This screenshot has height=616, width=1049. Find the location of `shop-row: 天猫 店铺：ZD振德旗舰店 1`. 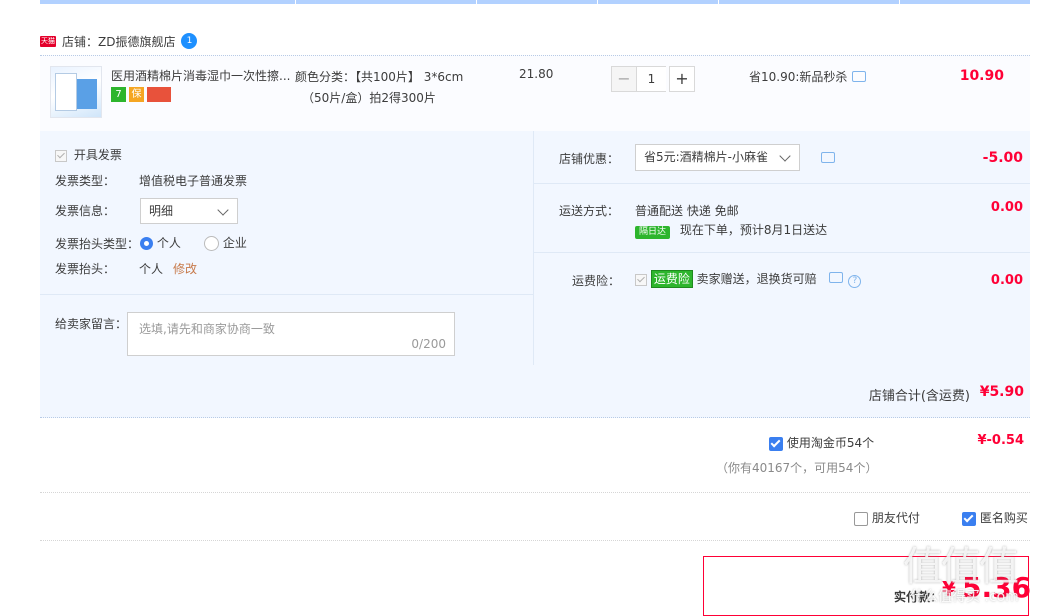

shop-row: 天猫 店铺：ZD振德旗舰店 1 is located at coordinates (119, 41).